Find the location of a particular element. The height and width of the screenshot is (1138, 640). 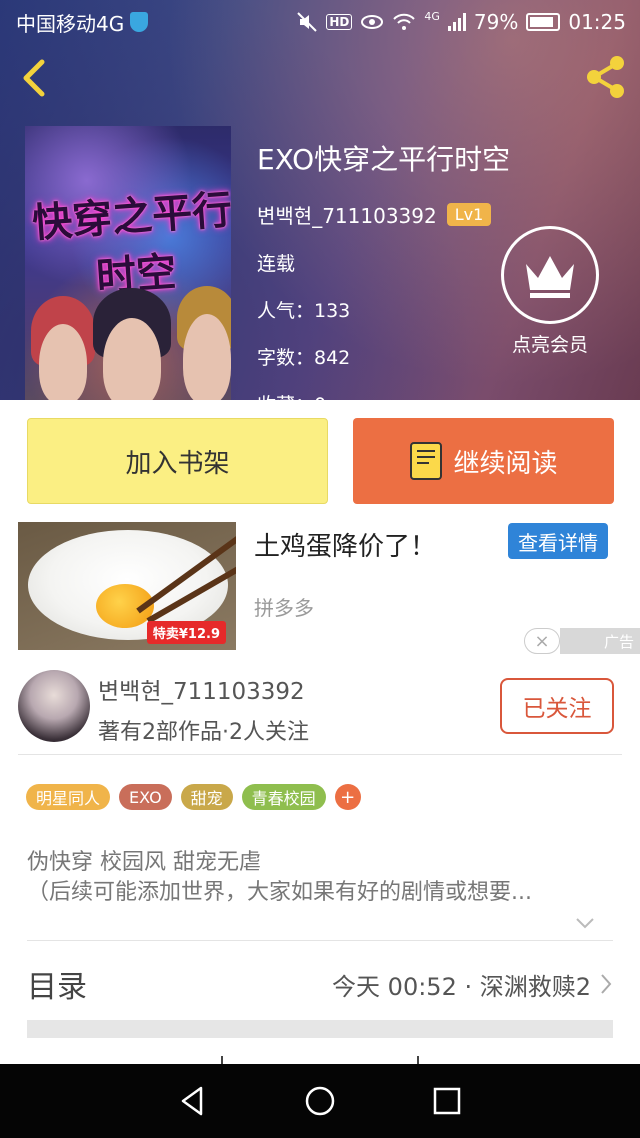

crown-icon is located at coordinates (550, 275).